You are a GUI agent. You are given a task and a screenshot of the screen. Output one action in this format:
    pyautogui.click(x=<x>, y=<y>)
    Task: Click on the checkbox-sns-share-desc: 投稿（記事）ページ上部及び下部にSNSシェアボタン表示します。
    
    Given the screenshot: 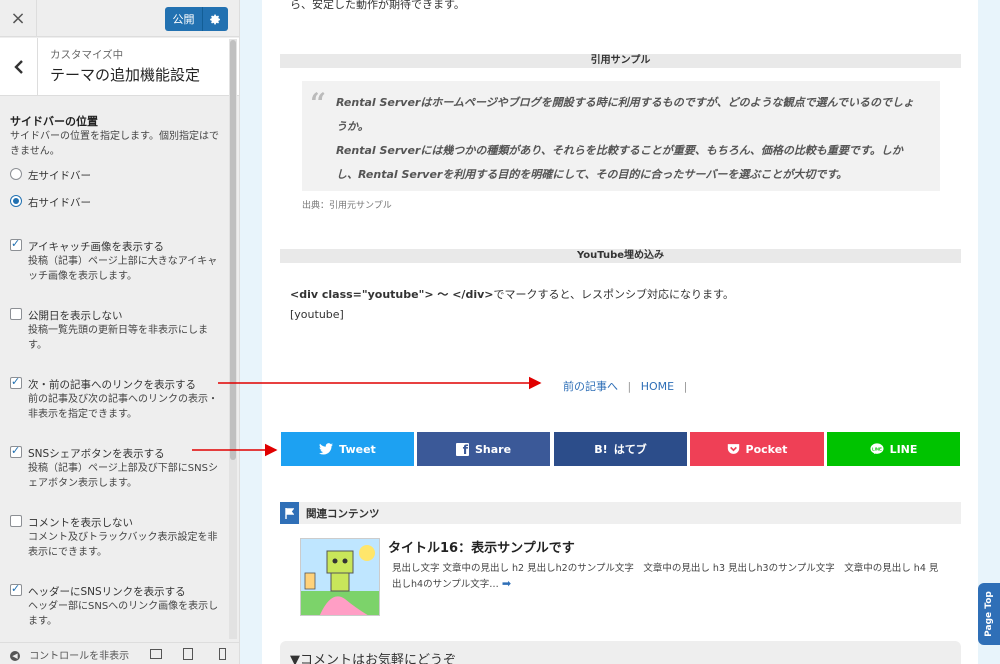 What is the action you would take?
    pyautogui.click(x=123, y=476)
    